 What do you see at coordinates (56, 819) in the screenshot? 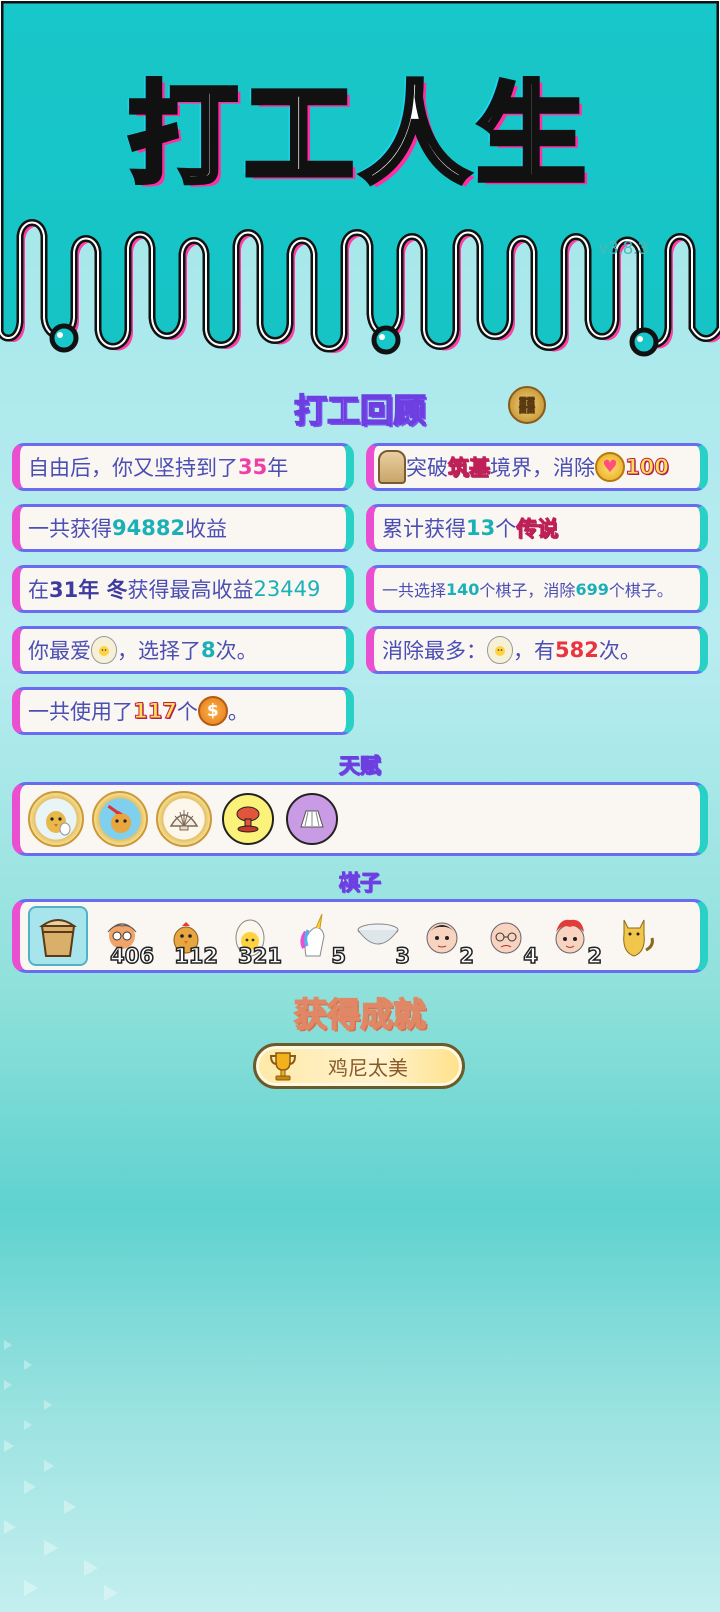
I see `chick-talent-icon` at bounding box center [56, 819].